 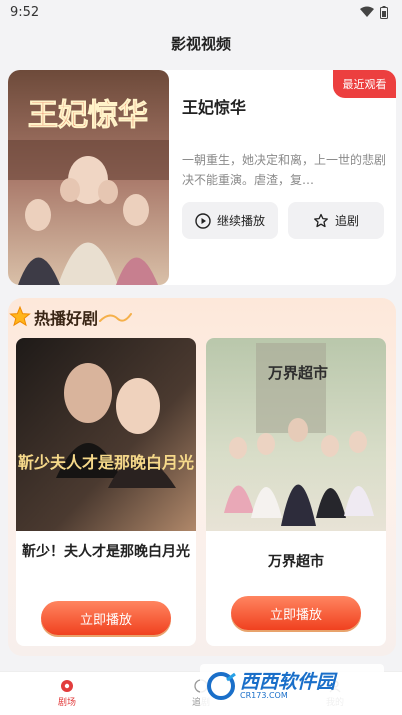 What do you see at coordinates (367, 11) in the screenshot?
I see `wifi-icon` at bounding box center [367, 11].